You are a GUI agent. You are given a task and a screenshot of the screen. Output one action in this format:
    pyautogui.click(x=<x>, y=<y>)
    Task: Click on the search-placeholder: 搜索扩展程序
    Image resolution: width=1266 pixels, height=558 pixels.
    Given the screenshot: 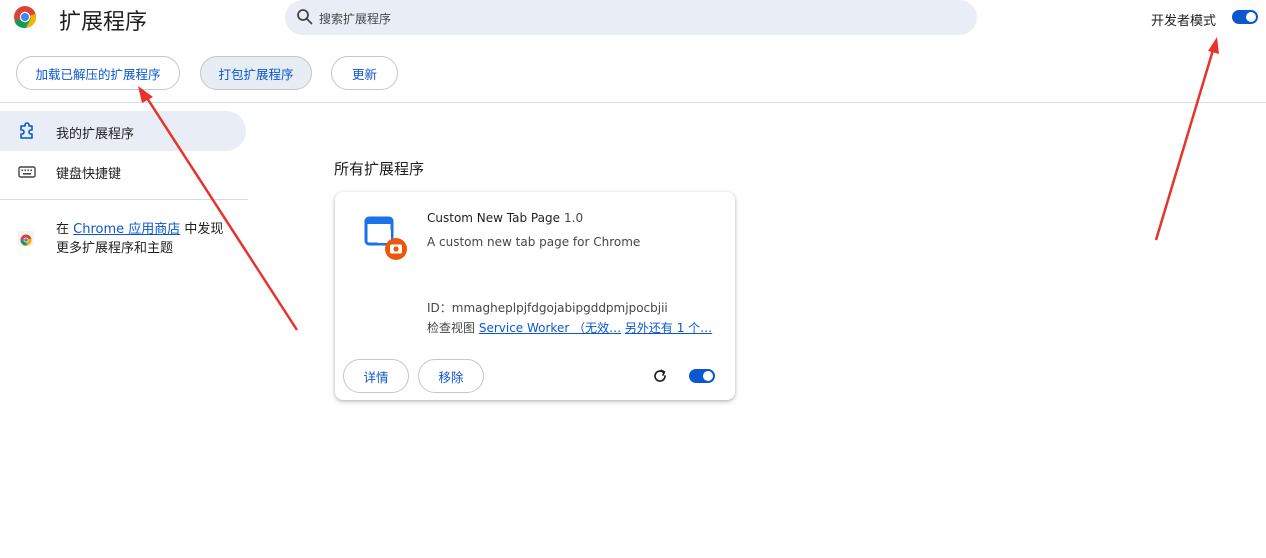 What is the action you would take?
    pyautogui.click(x=355, y=19)
    